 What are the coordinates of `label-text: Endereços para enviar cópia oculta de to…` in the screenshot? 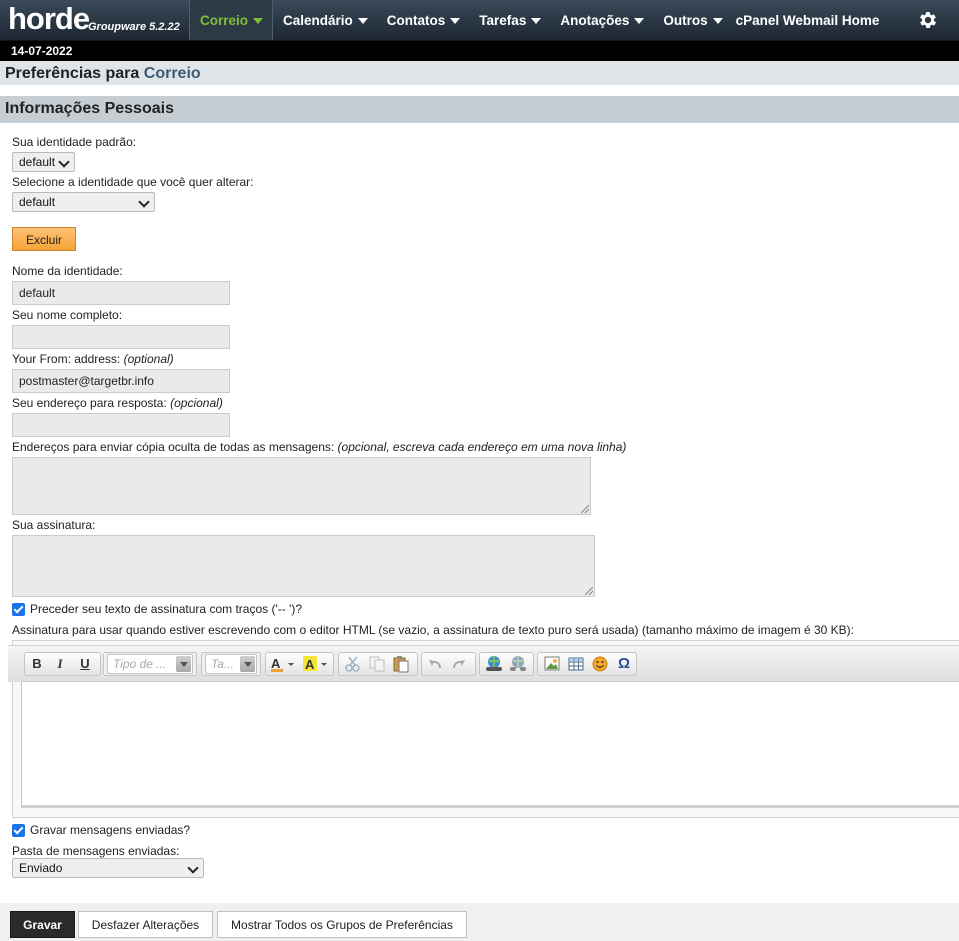 It's located at (173, 447).